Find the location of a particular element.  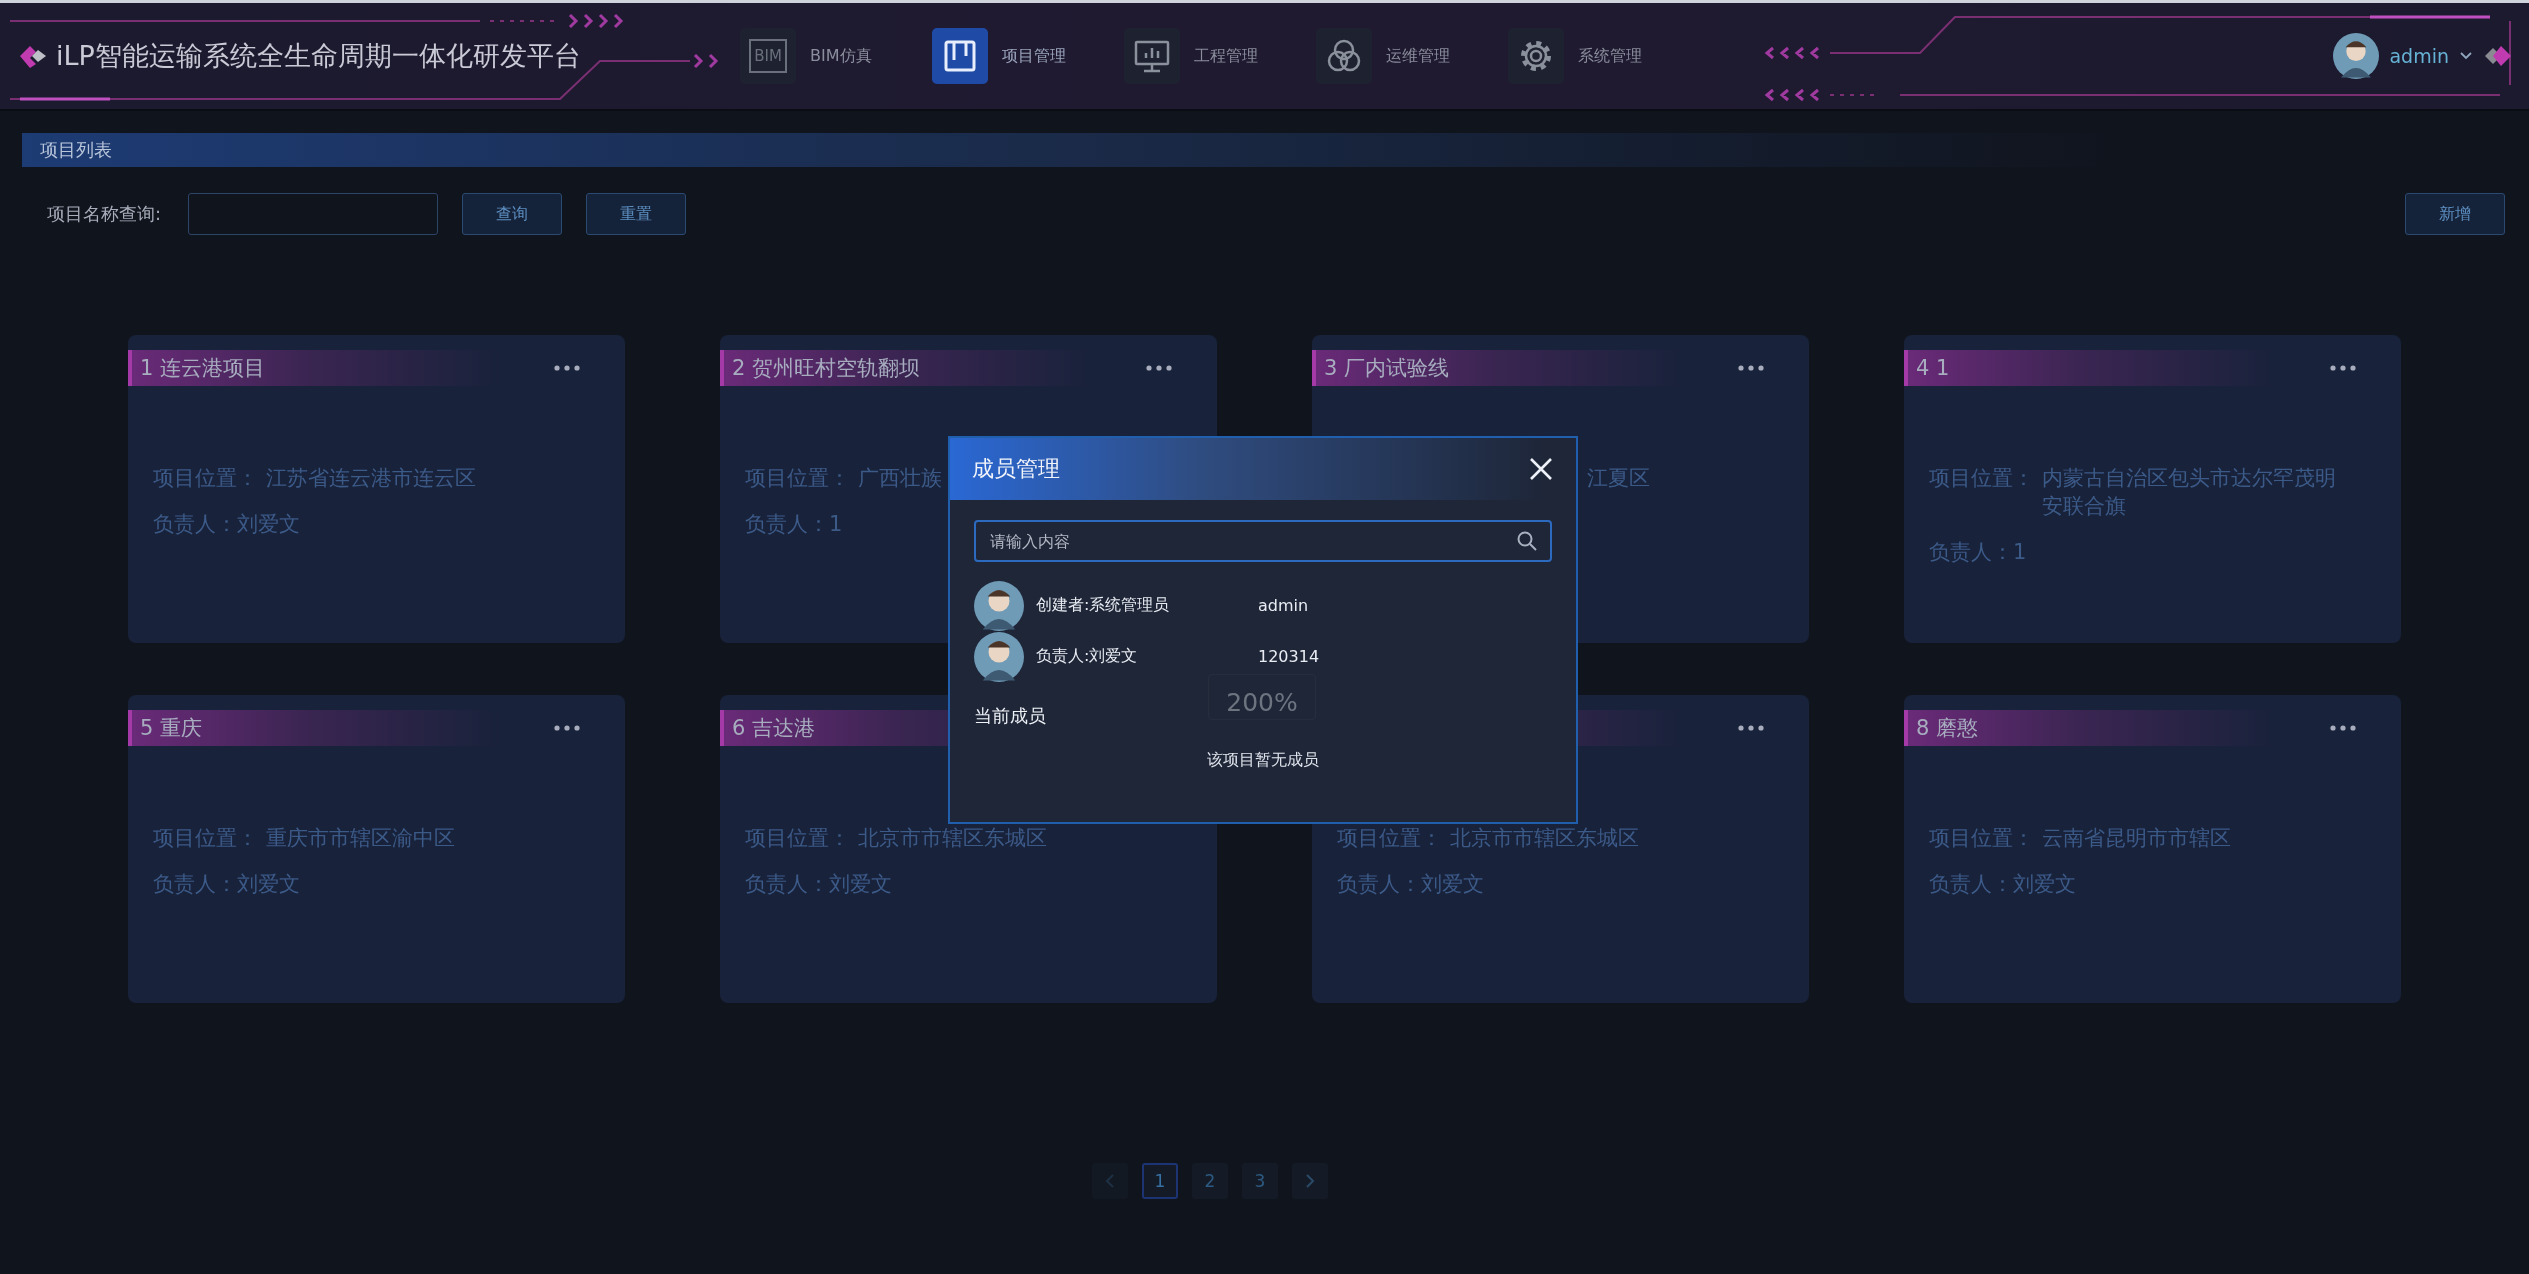

location-value: 云南省昆明市市辖区 is located at coordinates (2136, 838).